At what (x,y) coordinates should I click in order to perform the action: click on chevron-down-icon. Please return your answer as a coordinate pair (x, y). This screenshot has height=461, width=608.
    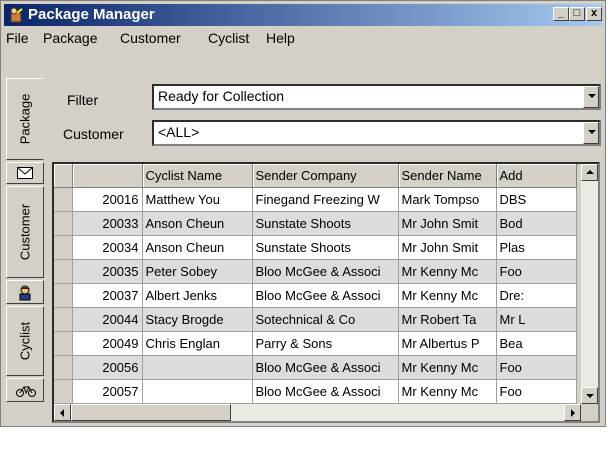
    Looking at the image, I should click on (592, 96).